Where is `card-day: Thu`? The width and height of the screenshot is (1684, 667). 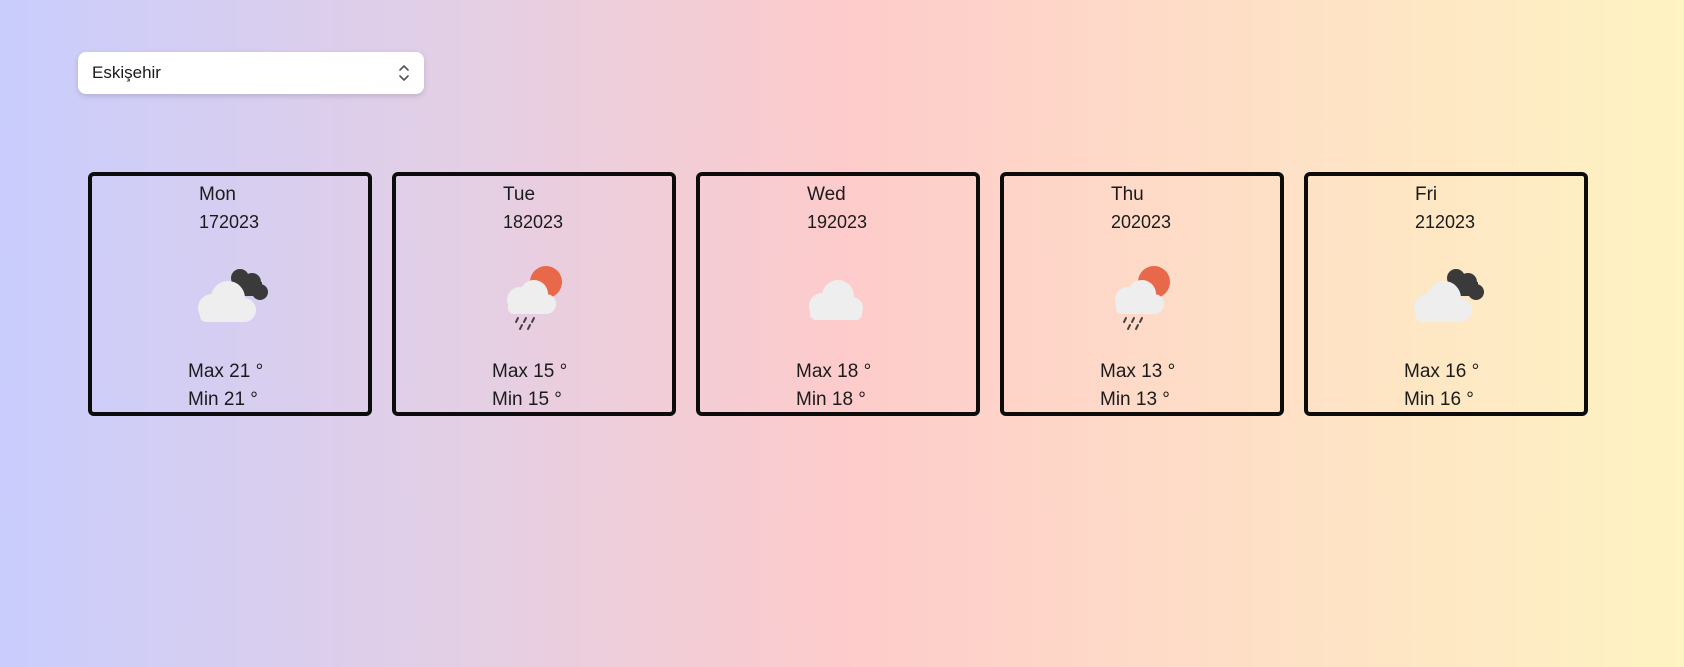
card-day: Thu is located at coordinates (1127, 194).